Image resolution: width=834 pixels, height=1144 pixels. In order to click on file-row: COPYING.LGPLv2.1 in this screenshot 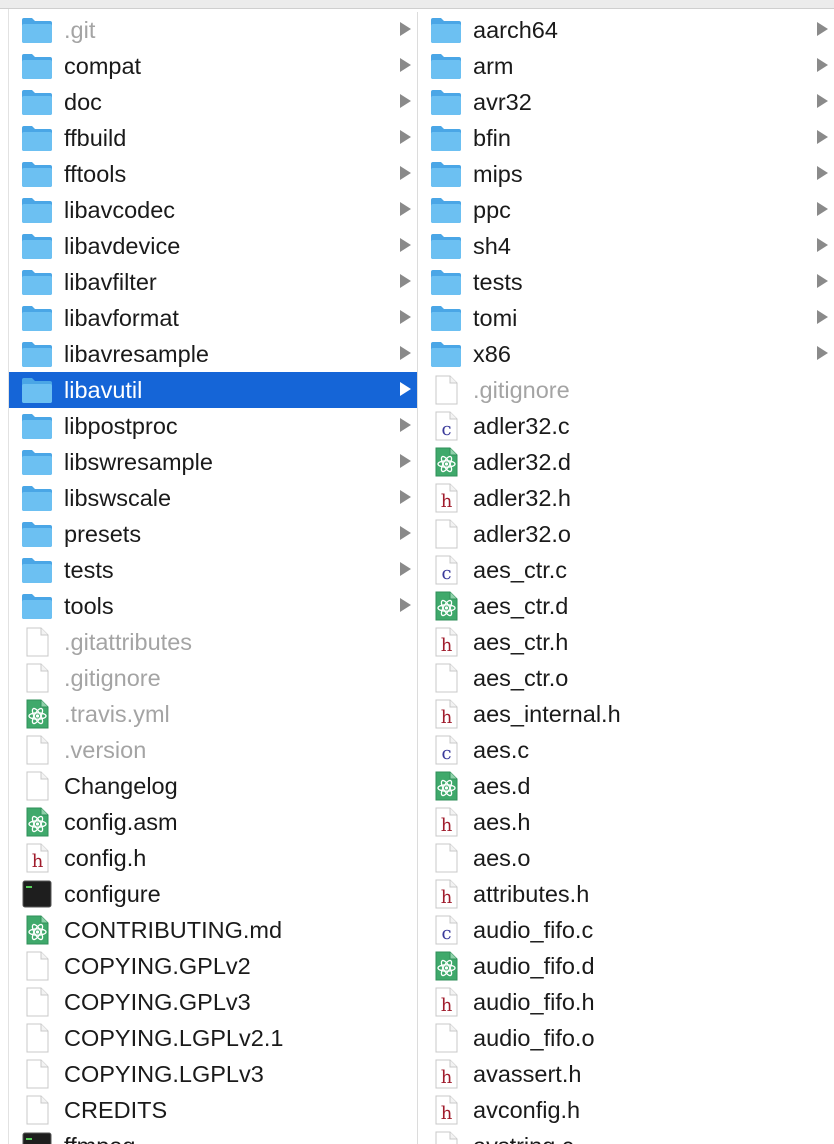, I will do `click(213, 1038)`.